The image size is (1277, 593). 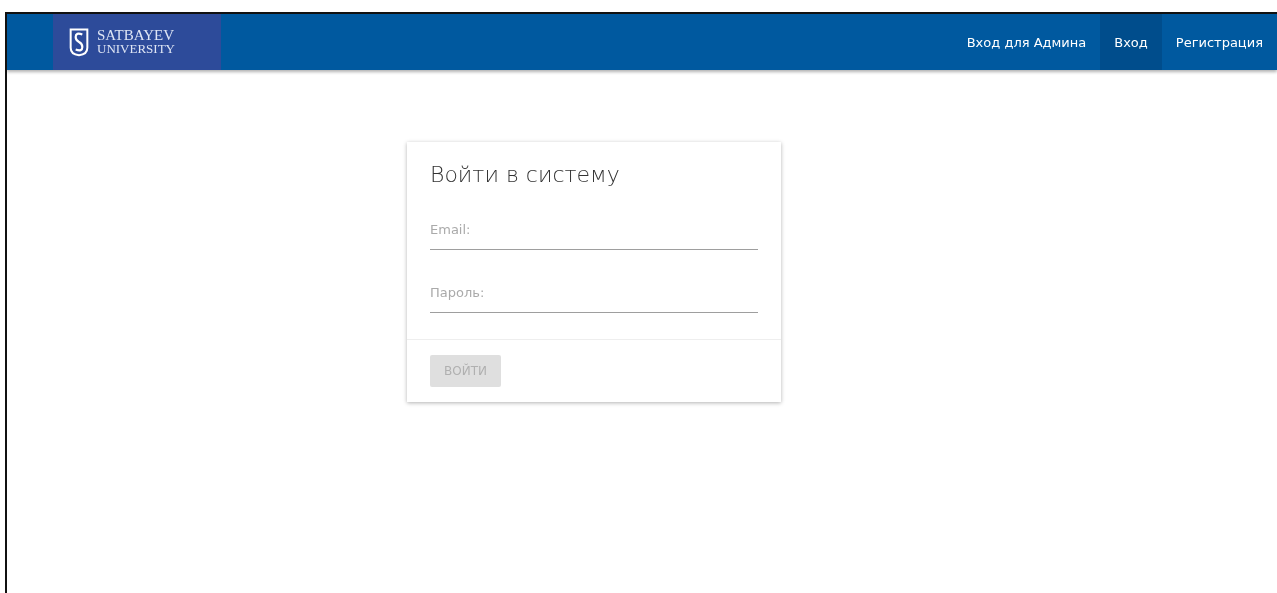 I want to click on logo-panel: SATBAYEV UNIVERSITY, so click(x=137, y=42).